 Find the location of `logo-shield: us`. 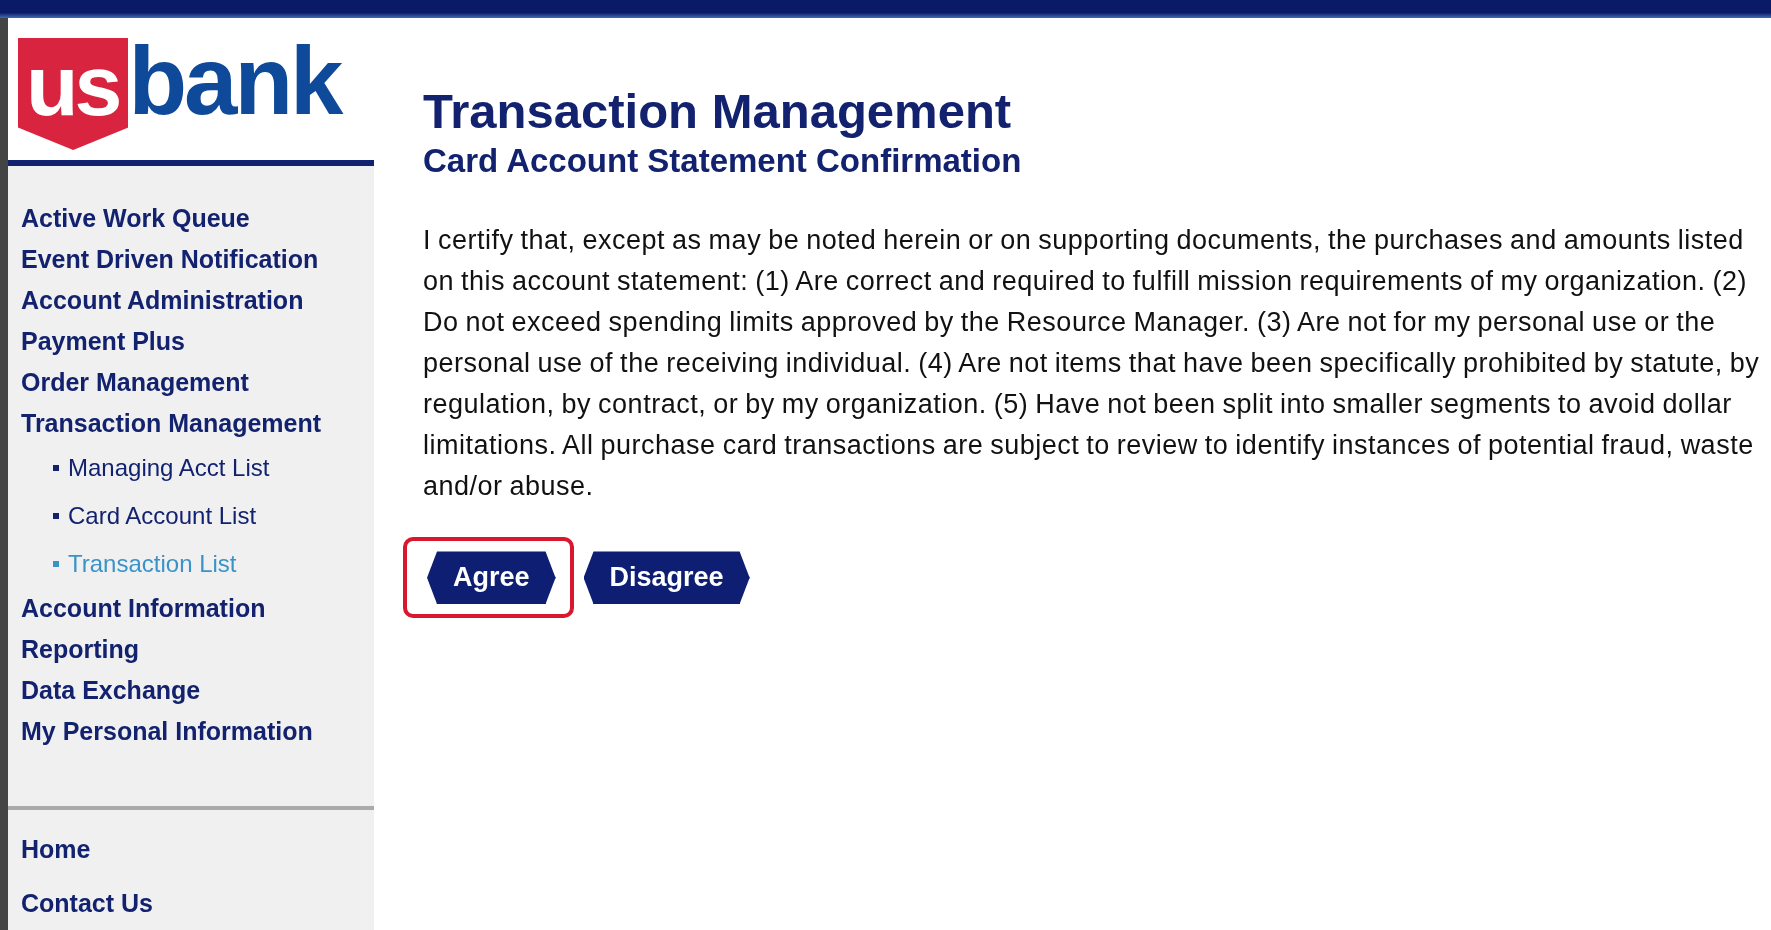

logo-shield: us is located at coordinates (73, 94).